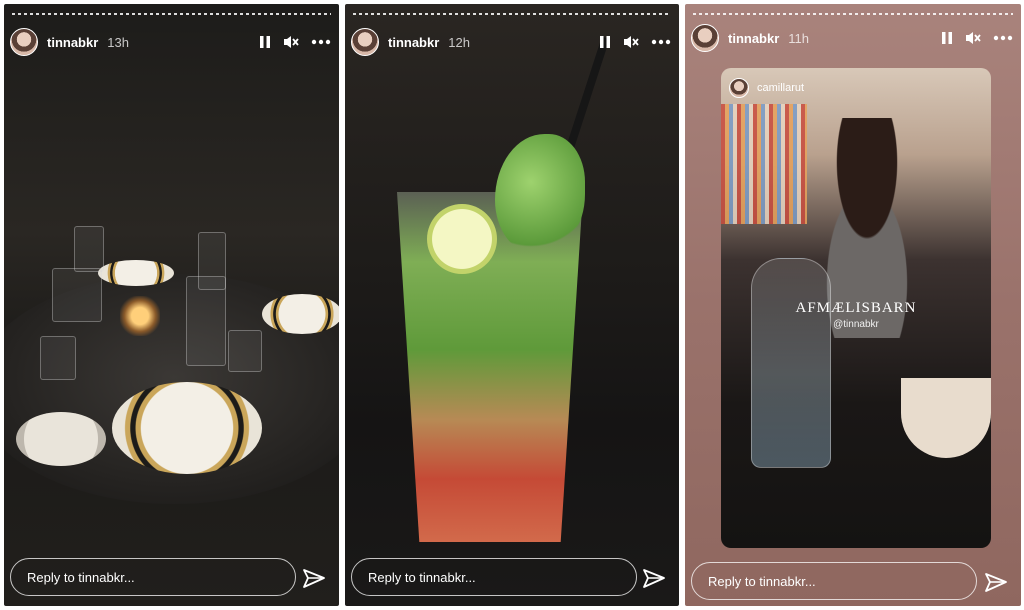 This screenshot has height=610, width=1024. I want to click on story-header: tinnabkr 12h, so click(511, 42).